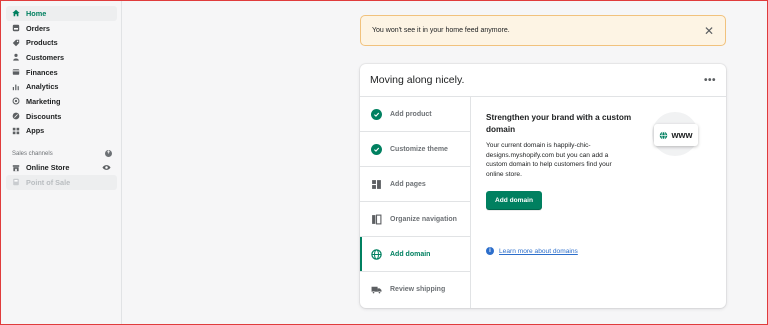 This screenshot has height=325, width=768. Describe the element at coordinates (376, 219) in the screenshot. I see `navigation-icon` at that location.